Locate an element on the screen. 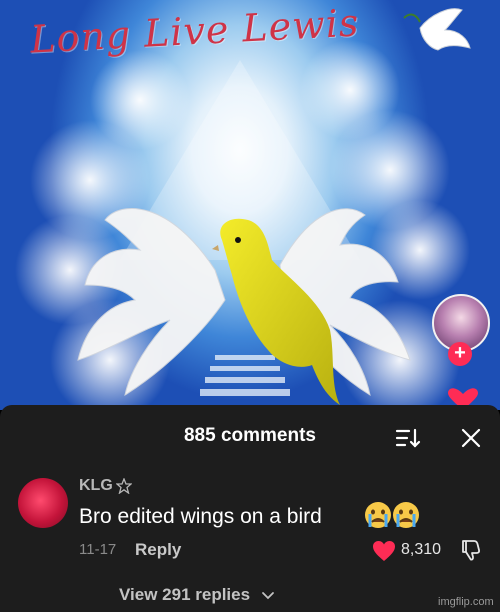  close-icon is located at coordinates (471, 438).